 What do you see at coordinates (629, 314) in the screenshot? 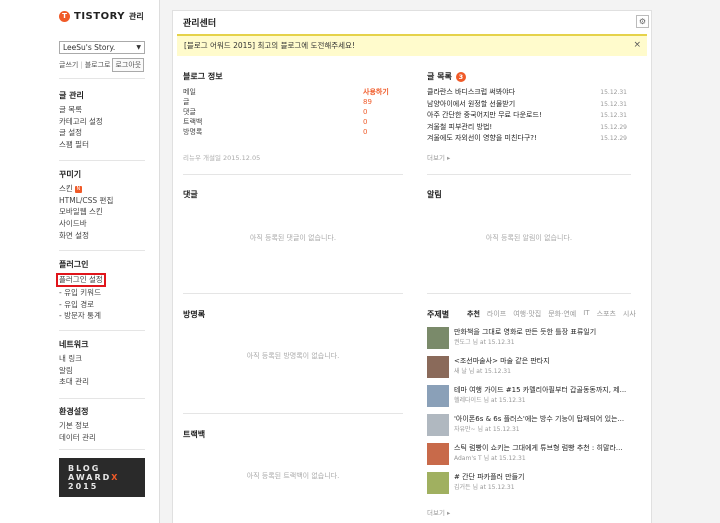
I see `tab-news: 시사` at bounding box center [629, 314].